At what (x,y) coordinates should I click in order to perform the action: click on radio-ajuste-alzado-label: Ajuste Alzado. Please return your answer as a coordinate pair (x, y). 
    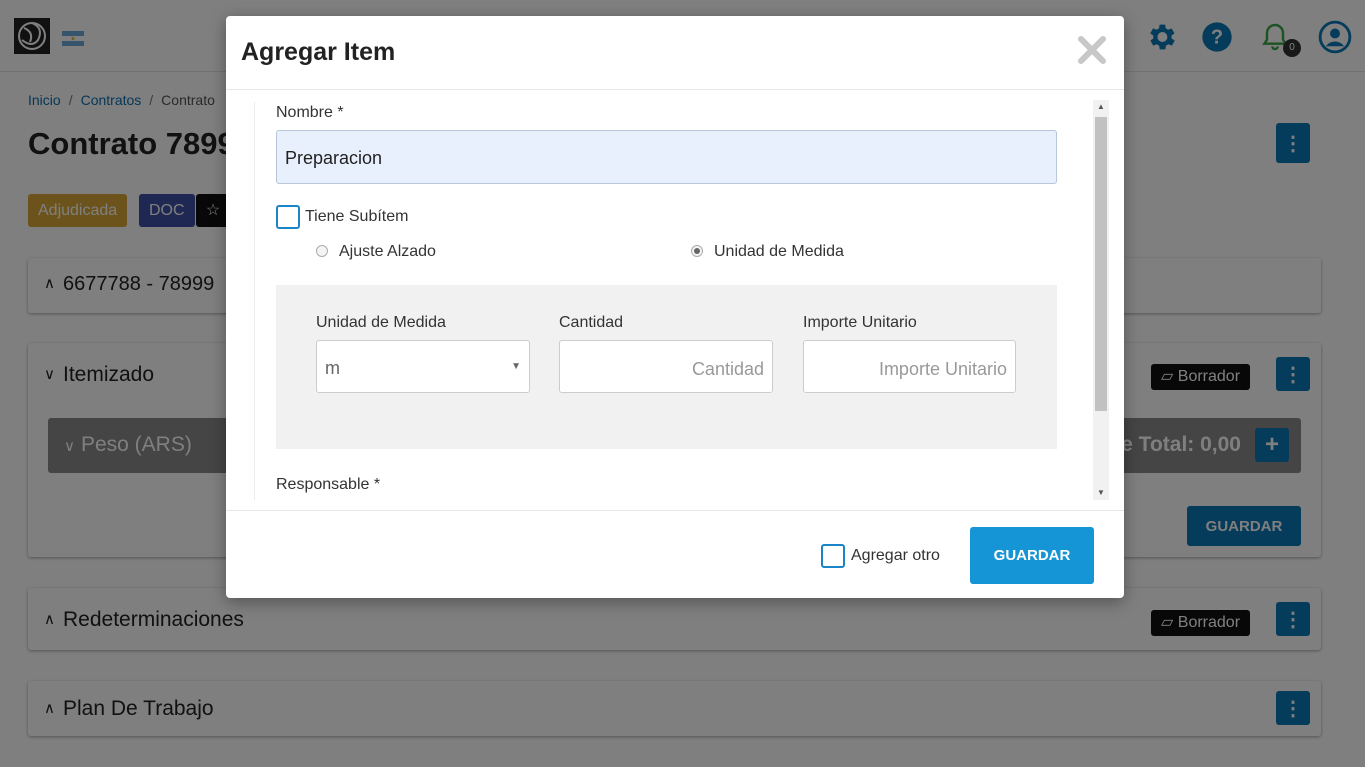
    Looking at the image, I should click on (387, 251).